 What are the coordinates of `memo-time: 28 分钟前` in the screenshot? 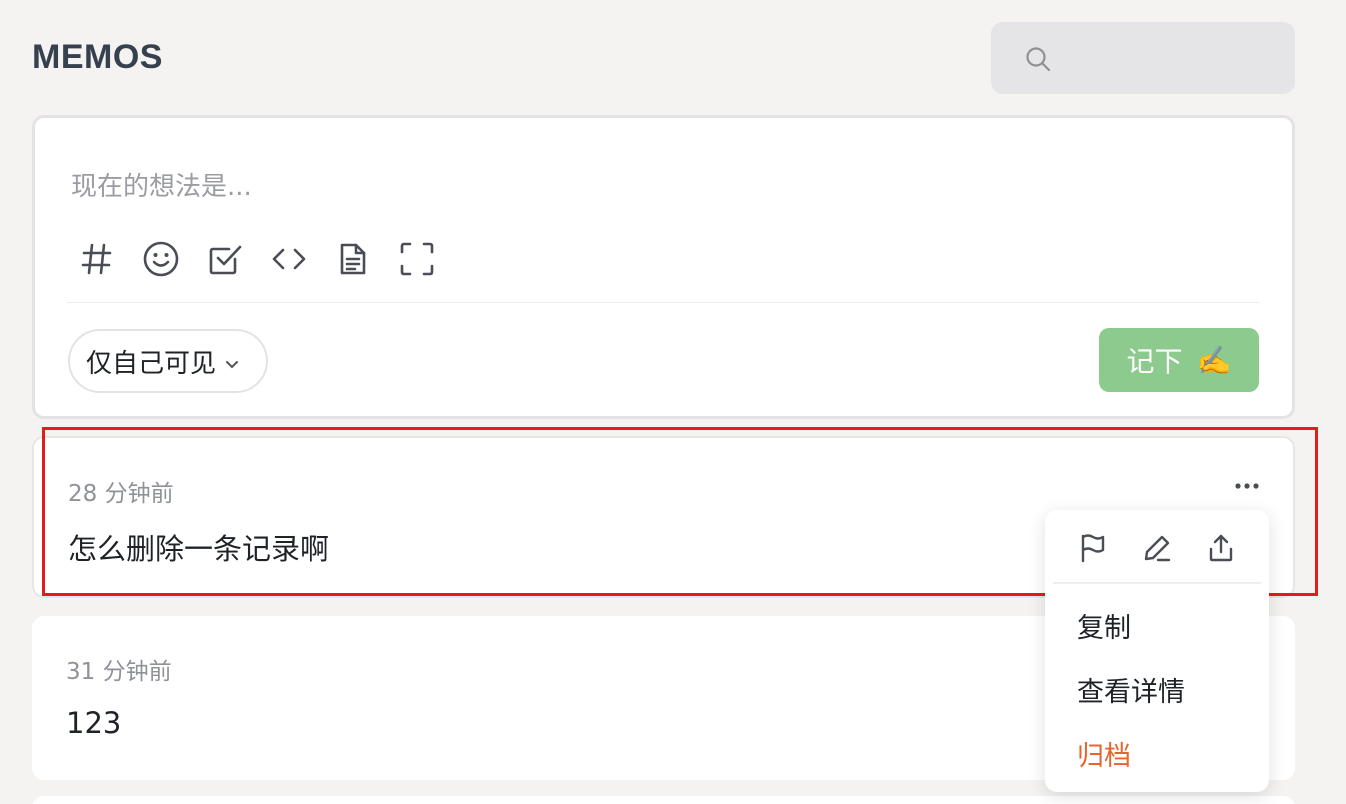 It's located at (121, 494).